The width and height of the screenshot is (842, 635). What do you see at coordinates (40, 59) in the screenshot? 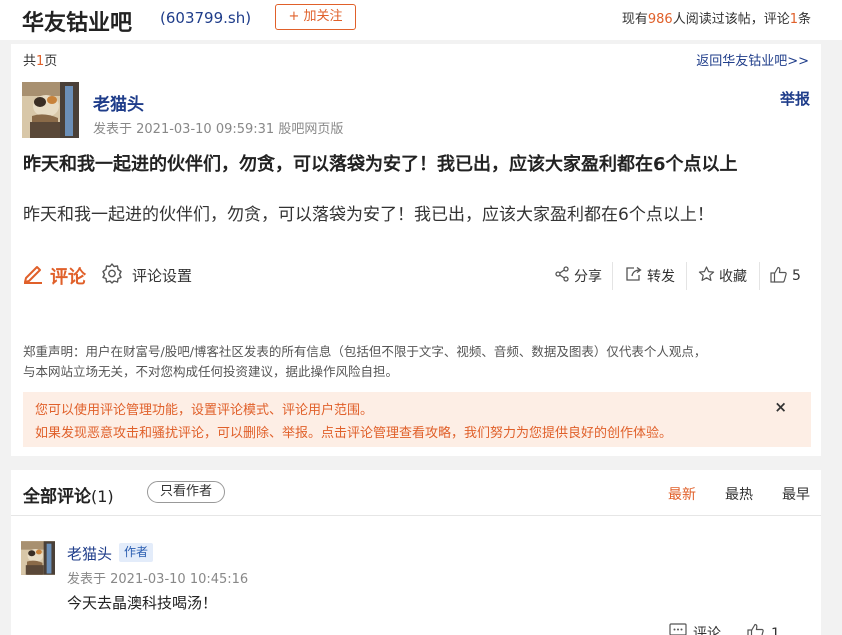
I see `page-count: 共1页` at bounding box center [40, 59].